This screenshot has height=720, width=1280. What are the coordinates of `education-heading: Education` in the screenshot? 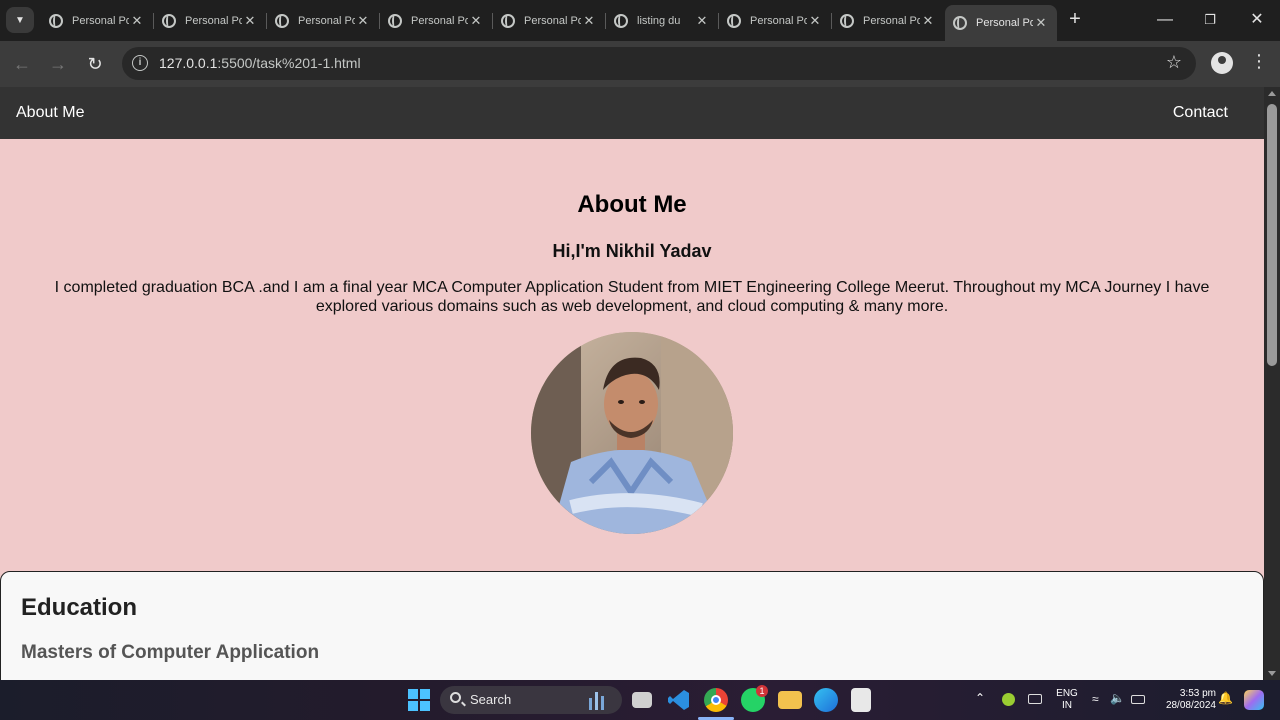 It's located at (79, 607).